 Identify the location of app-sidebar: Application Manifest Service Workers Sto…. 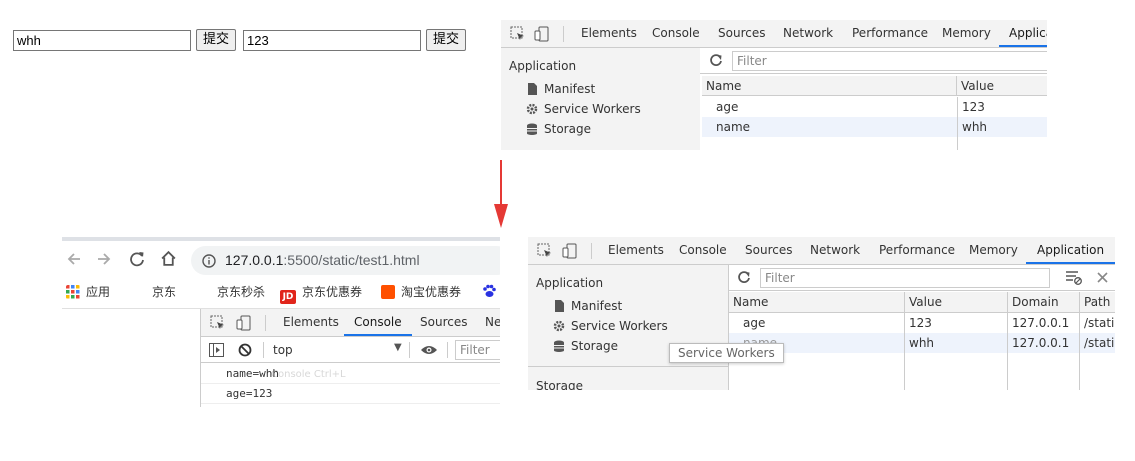
(600, 99).